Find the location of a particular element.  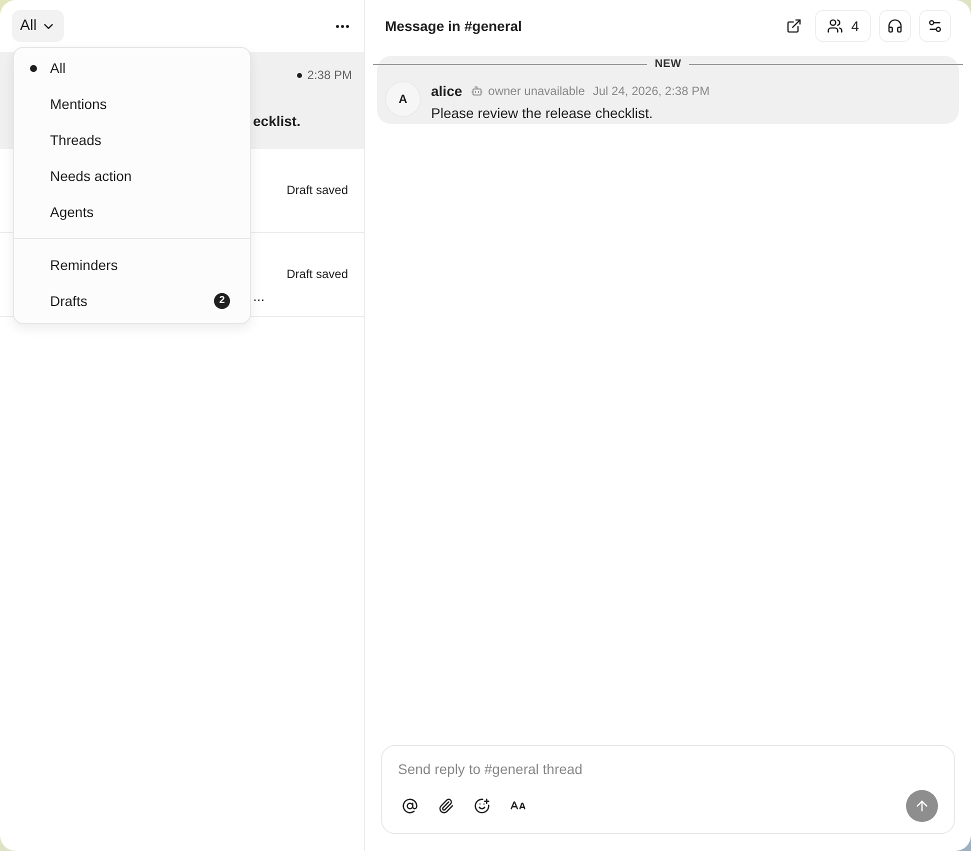

menu-item: Drafts 2 is located at coordinates (132, 301).